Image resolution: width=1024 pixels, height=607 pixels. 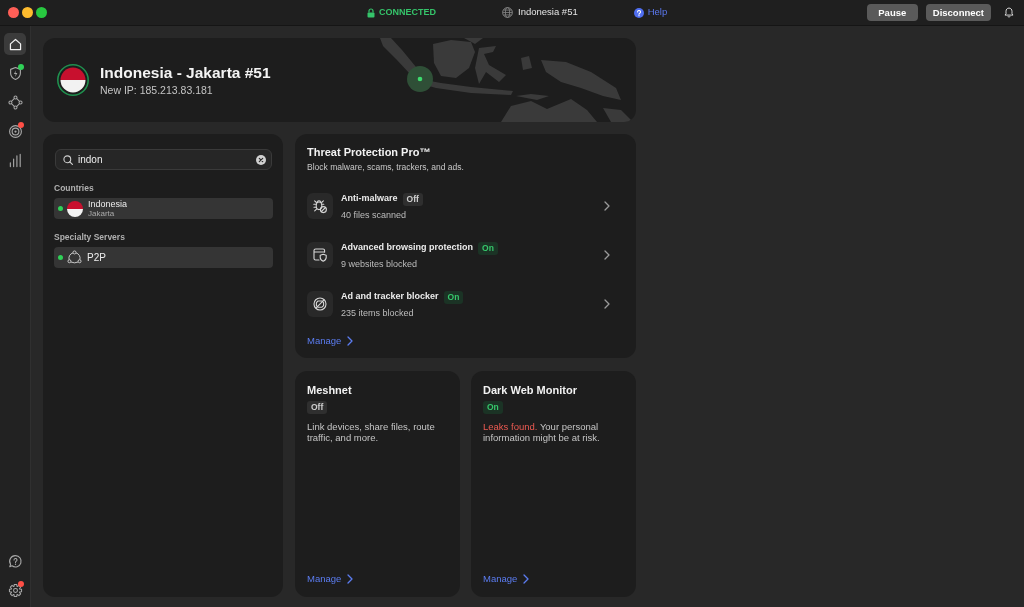 What do you see at coordinates (261, 159) in the screenshot?
I see `clear-icon` at bounding box center [261, 159].